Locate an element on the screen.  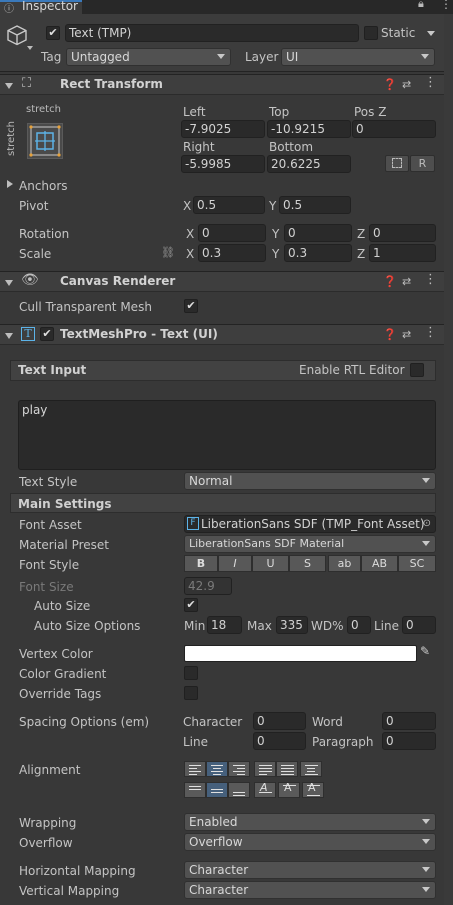
cull-checkbox: ✔ is located at coordinates (191, 306).